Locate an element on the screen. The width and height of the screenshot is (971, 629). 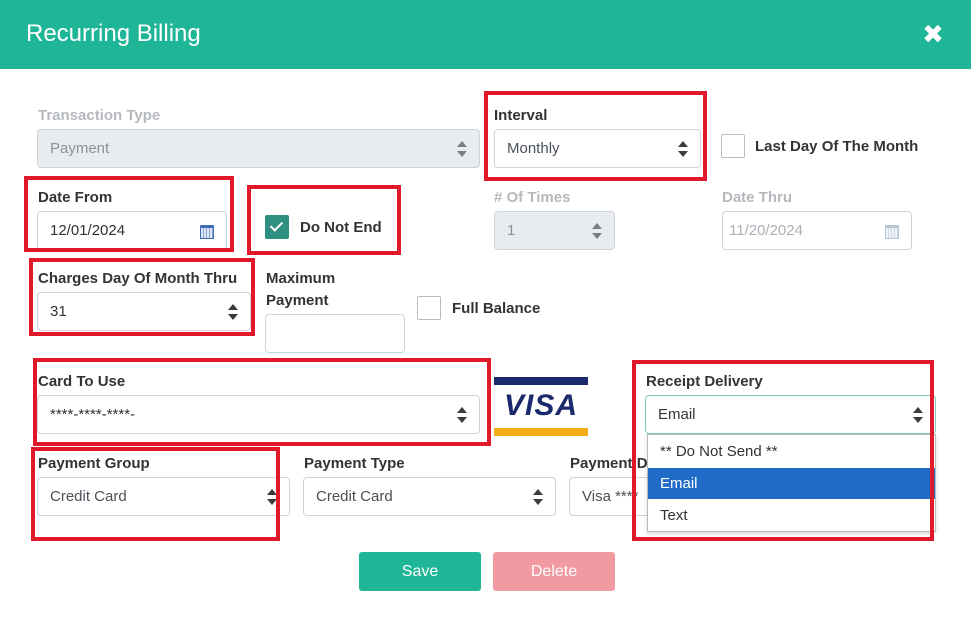
payment-type-select: Credit Card is located at coordinates (429, 496).